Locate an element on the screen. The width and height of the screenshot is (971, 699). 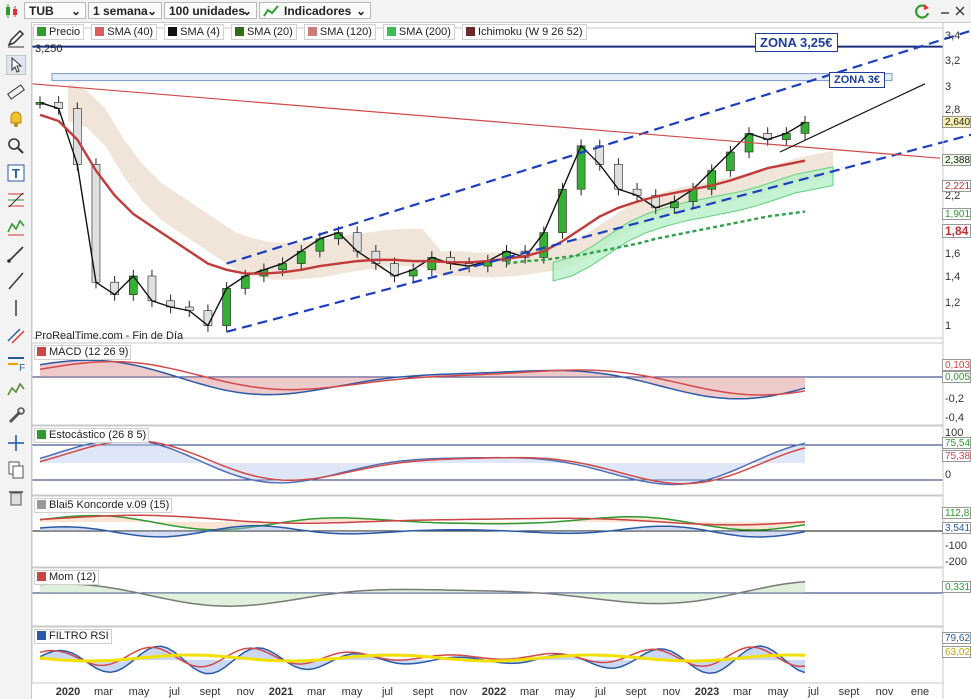
pane-frame is located at coordinates (487, 384).